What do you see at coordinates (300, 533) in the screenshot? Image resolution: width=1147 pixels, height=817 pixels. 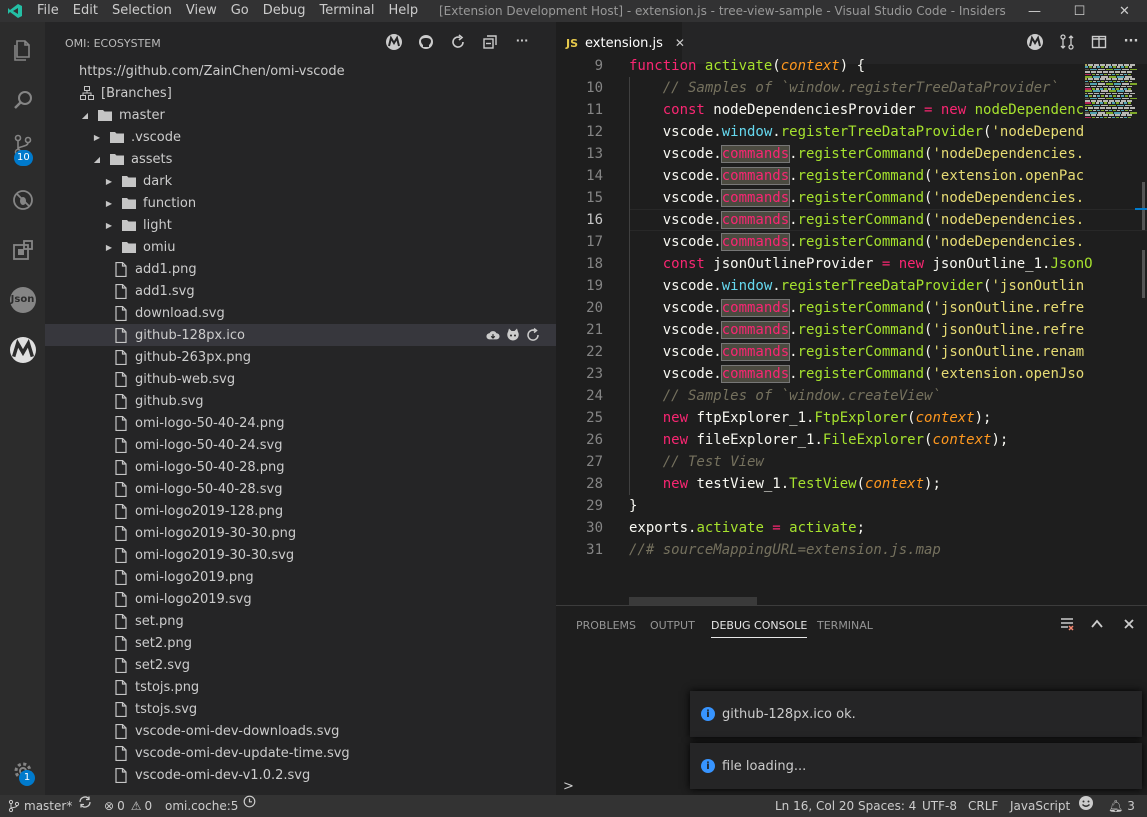 I see `tree-file: omi-logo2019-30-30.png` at bounding box center [300, 533].